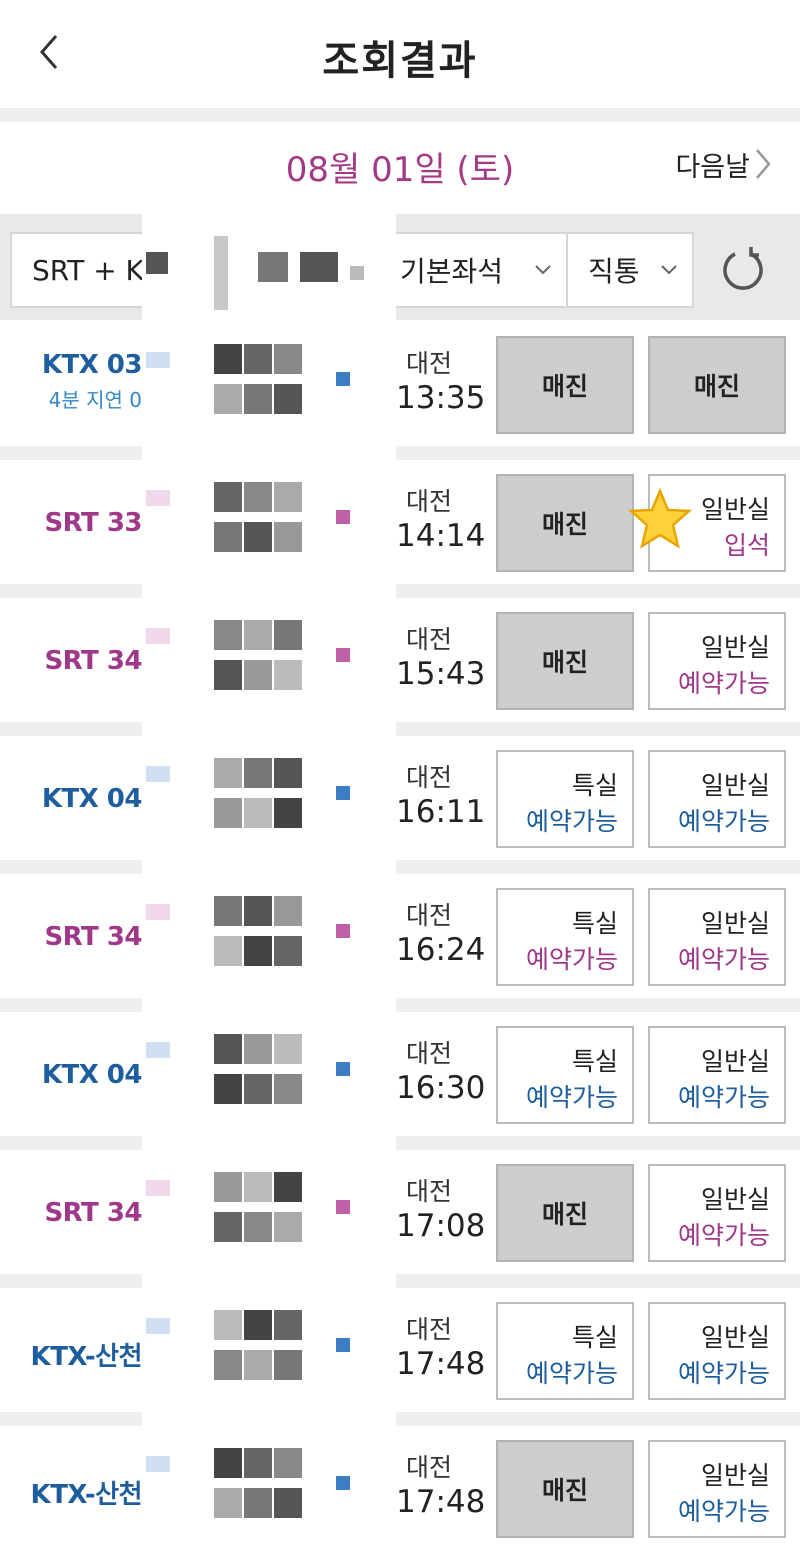 The image size is (800, 1557). I want to click on train-row: KTX 04 대전 16:30 특실 예약가능 일반실 예약가능, so click(400, 1074).